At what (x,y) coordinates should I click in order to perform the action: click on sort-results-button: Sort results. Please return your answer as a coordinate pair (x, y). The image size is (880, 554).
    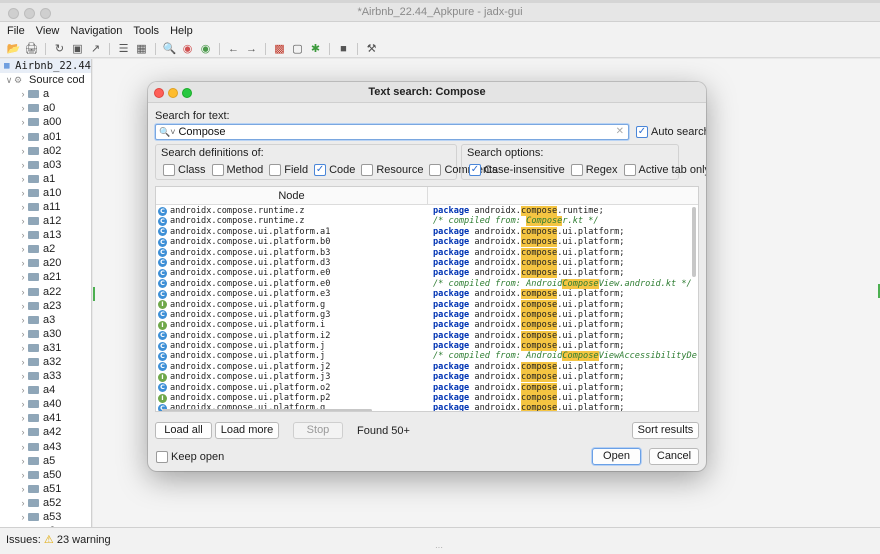
    Looking at the image, I should click on (665, 430).